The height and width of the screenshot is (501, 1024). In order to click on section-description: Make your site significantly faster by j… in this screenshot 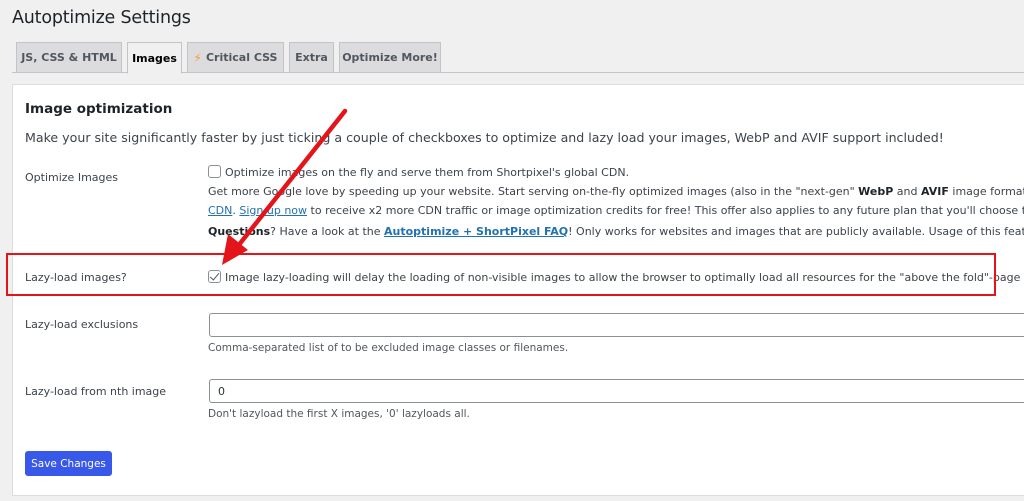, I will do `click(484, 137)`.